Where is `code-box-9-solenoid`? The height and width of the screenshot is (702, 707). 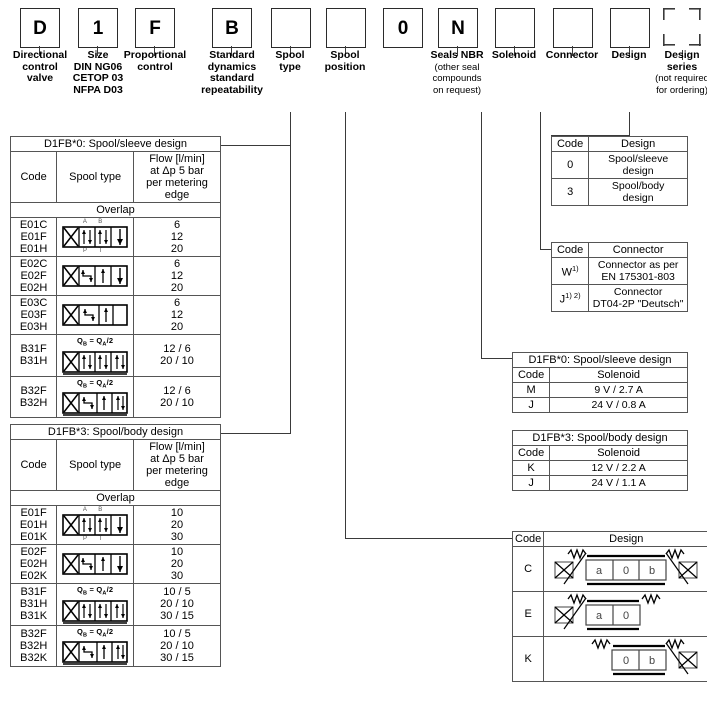
code-box-9-solenoid is located at coordinates (515, 28).